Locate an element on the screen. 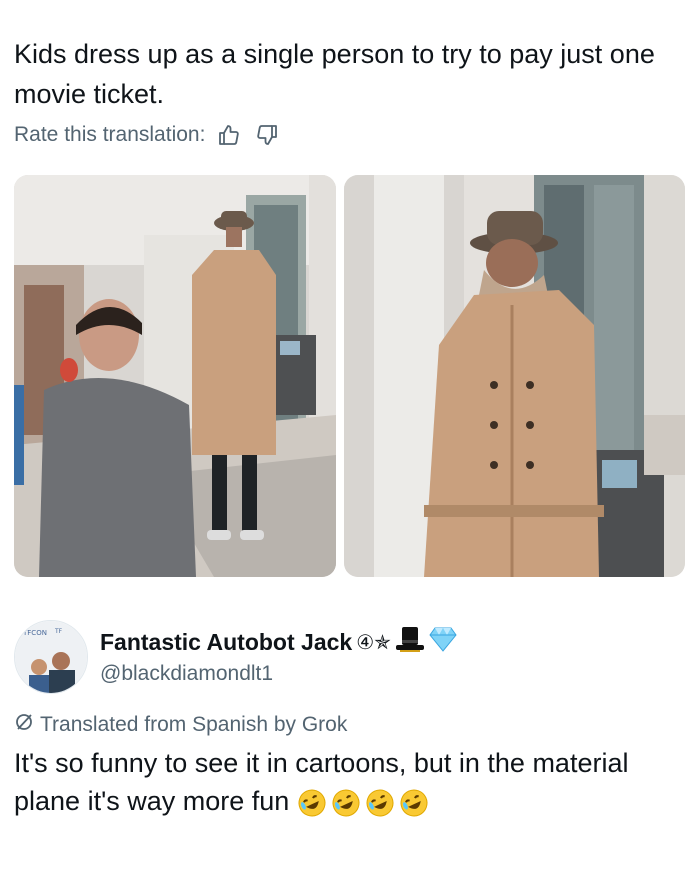 This screenshot has width=700, height=874. thumbs-up-icon is located at coordinates (229, 135).